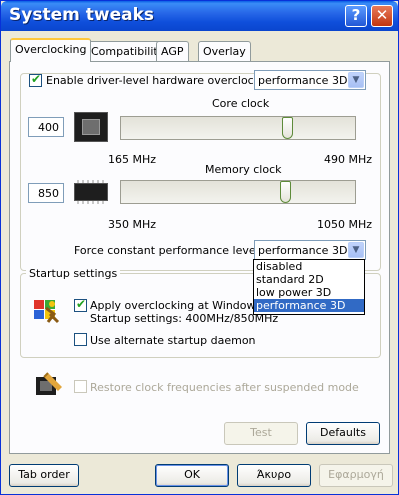 This screenshot has width=399, height=495. I want to click on core-clock-slider-thumb, so click(287, 128).